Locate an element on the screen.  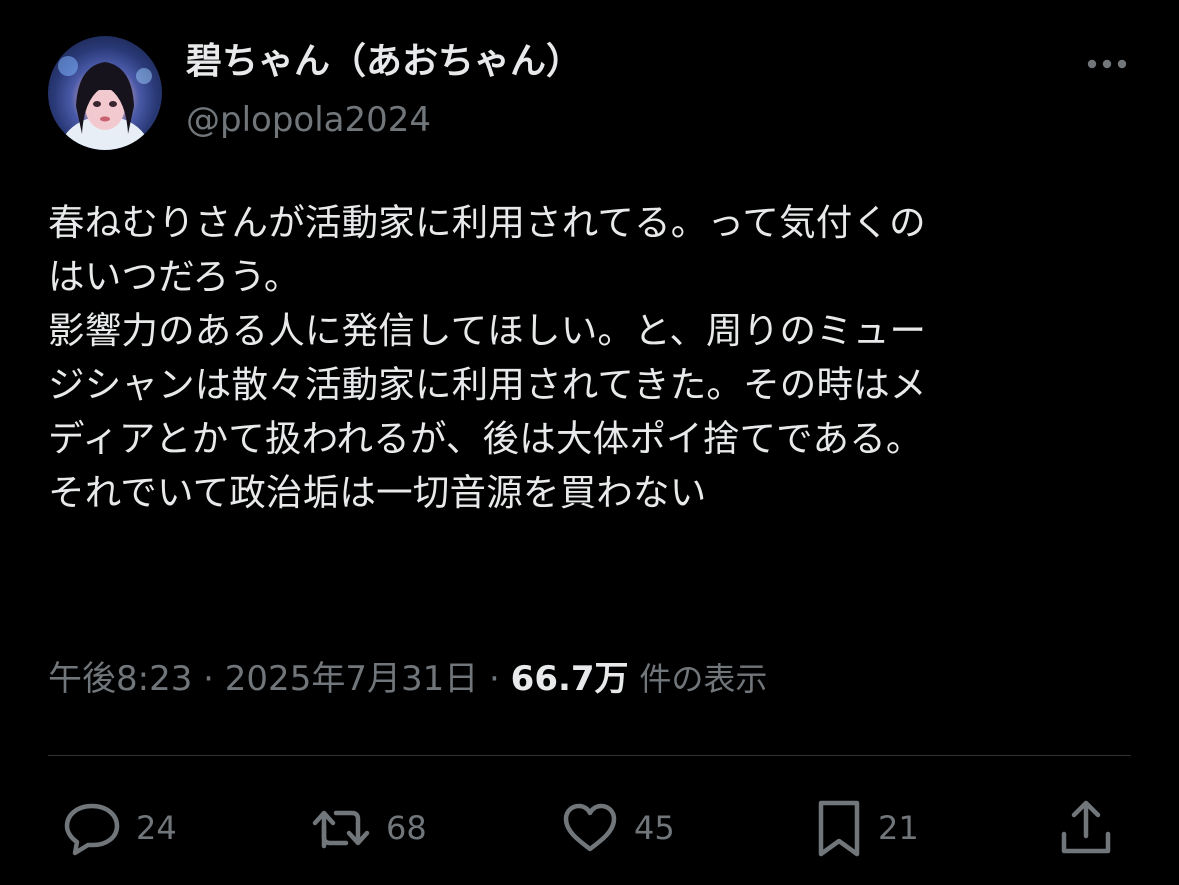
retweet-arrows-icon is located at coordinates (341, 829).